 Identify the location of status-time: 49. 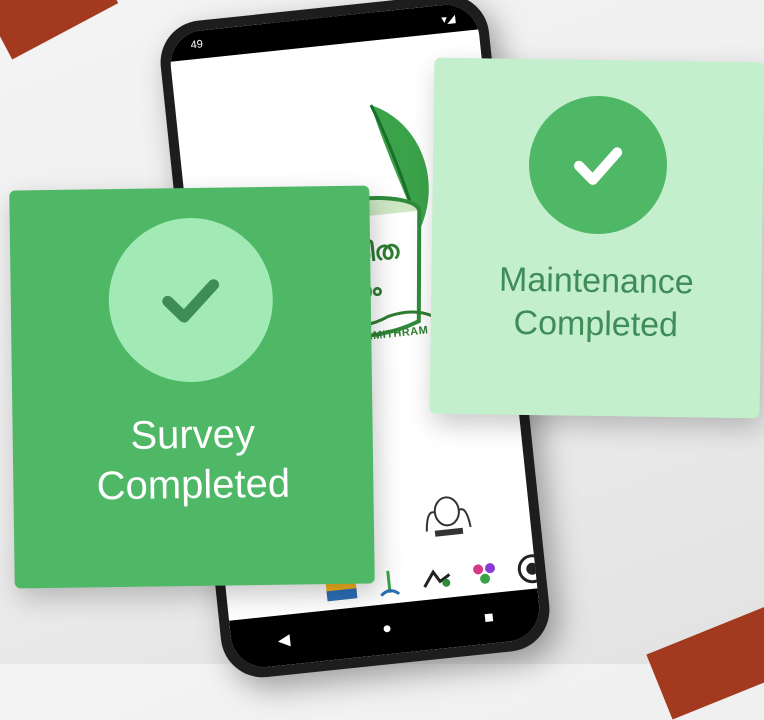
(197, 45).